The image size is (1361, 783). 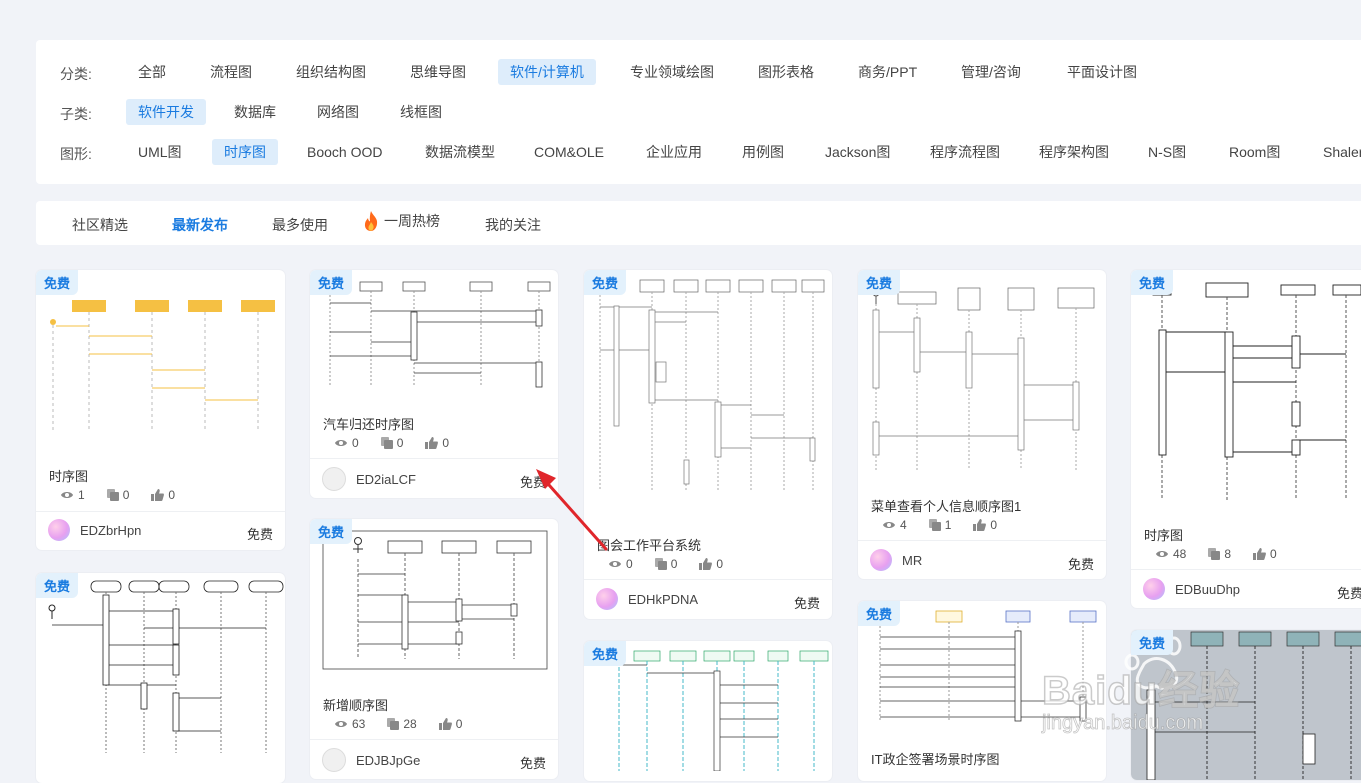 I want to click on card-stats: 1 0 0, so click(x=128, y=495).